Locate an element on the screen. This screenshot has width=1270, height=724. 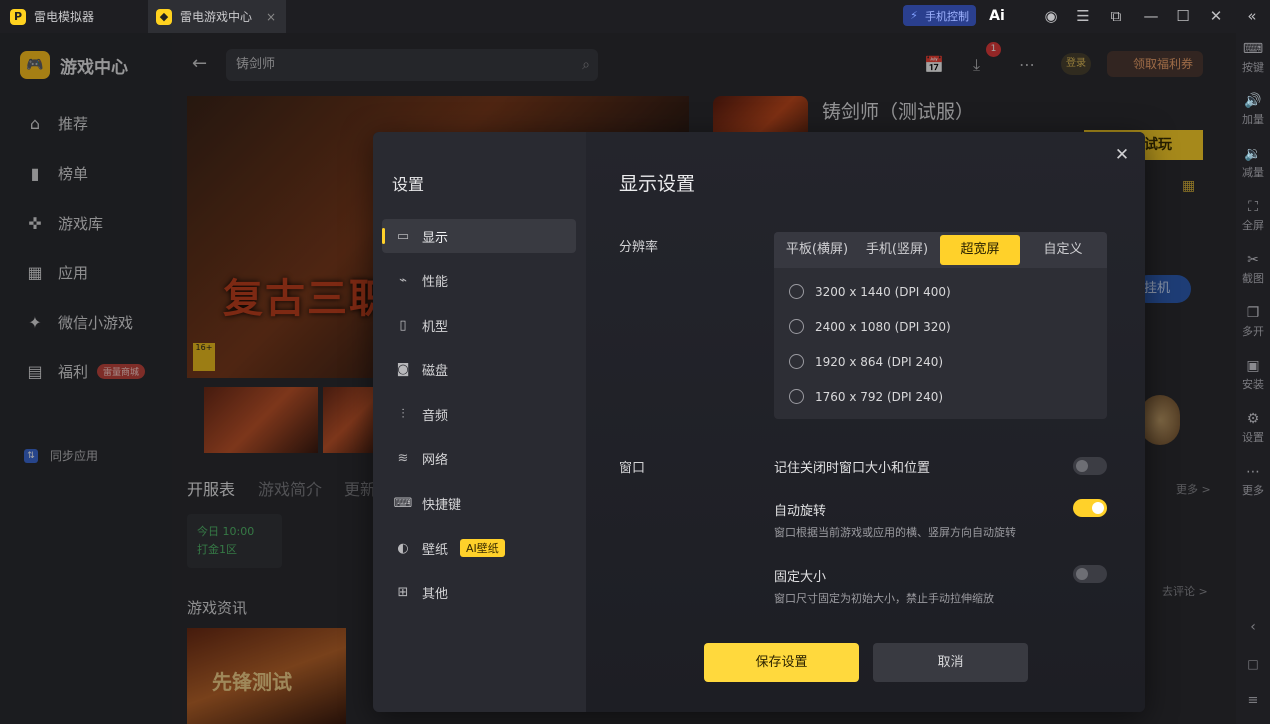
volume-down-button: 🔉 减量 is located at coordinates (1253, 163).